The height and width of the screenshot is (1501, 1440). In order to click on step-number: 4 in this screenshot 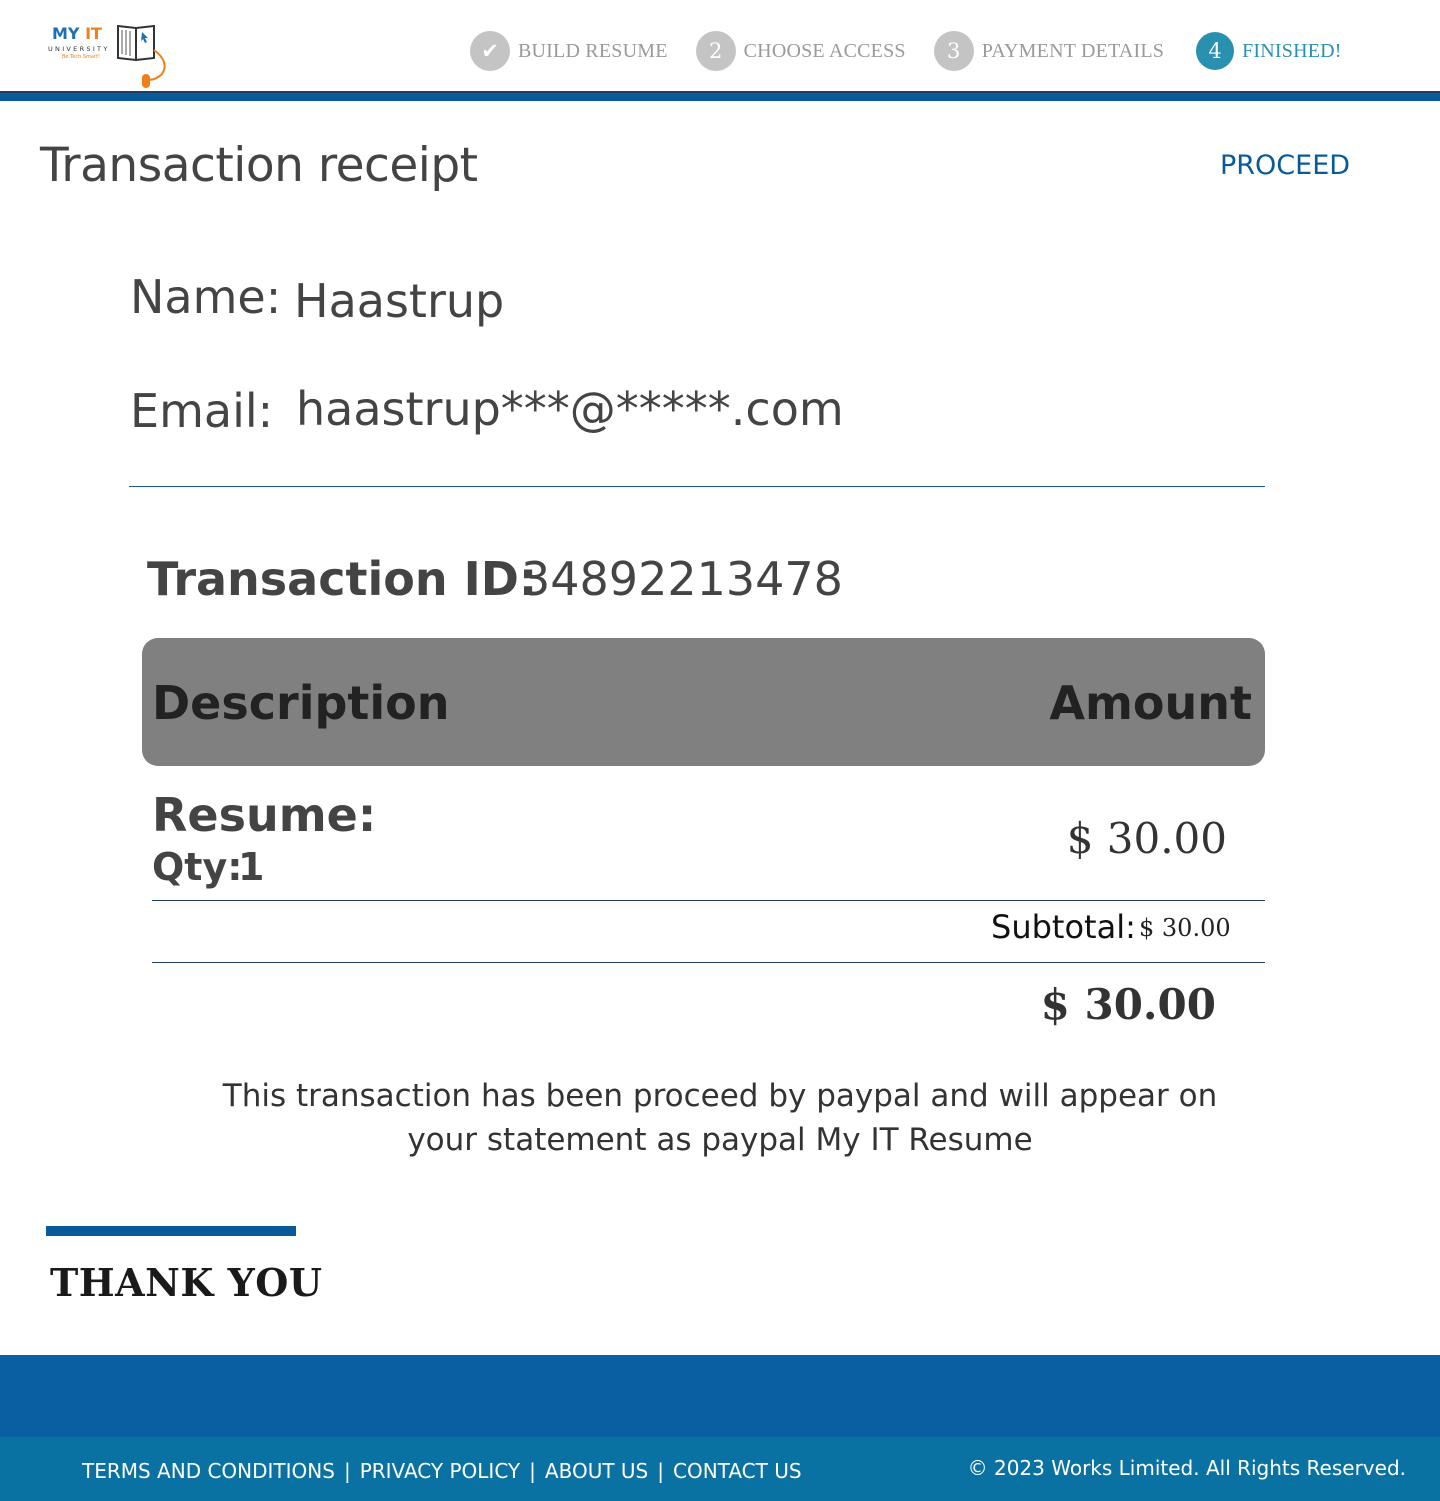, I will do `click(1215, 51)`.